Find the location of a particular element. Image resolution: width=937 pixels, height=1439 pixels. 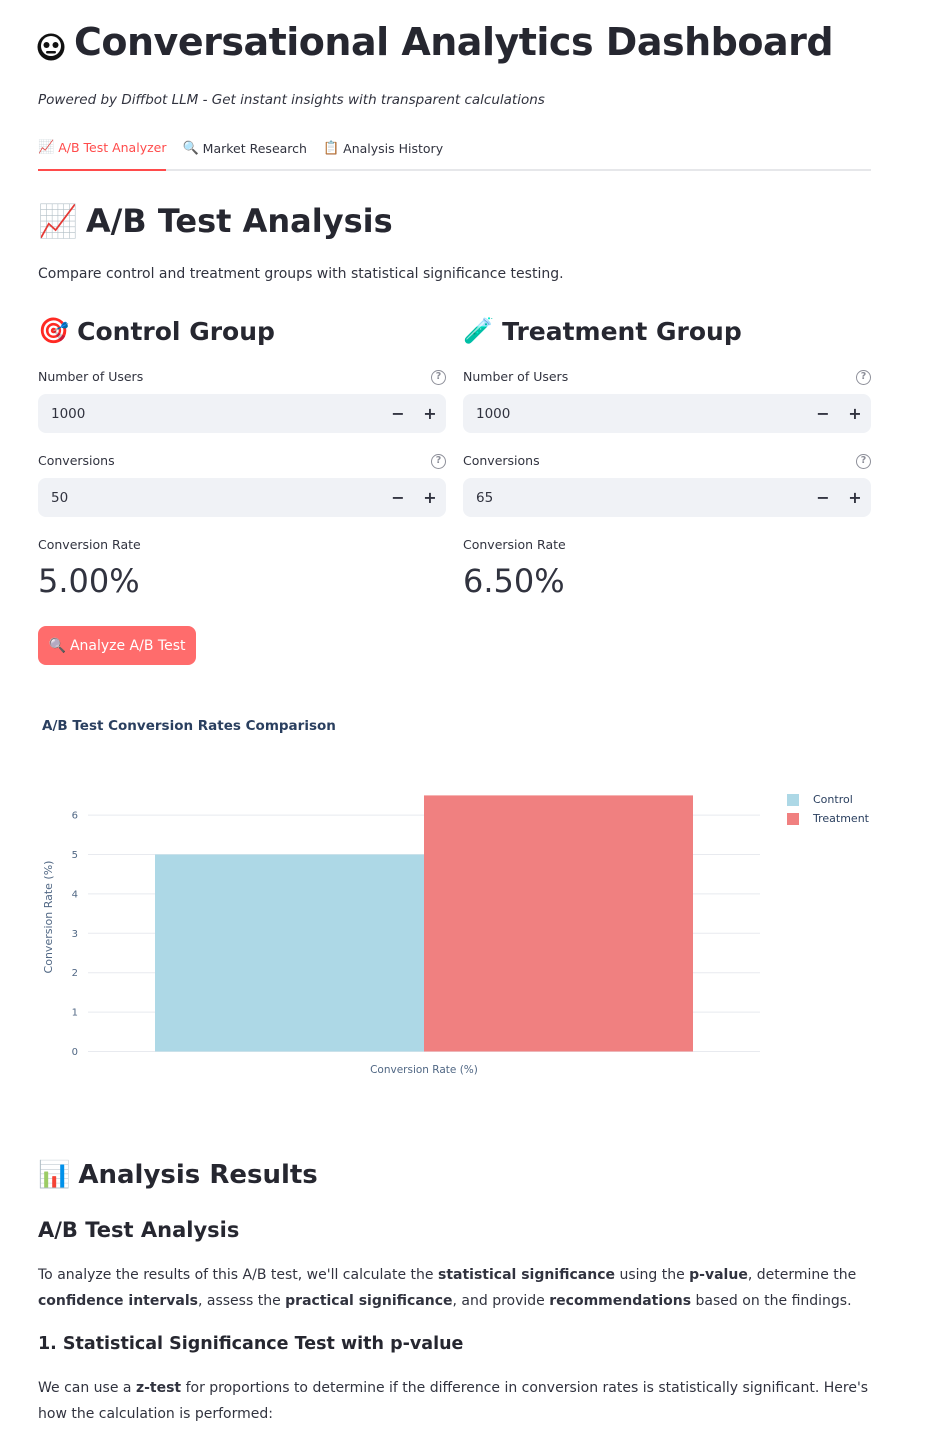

ab-heading-text: A/B Test Analysis is located at coordinates (239, 221).